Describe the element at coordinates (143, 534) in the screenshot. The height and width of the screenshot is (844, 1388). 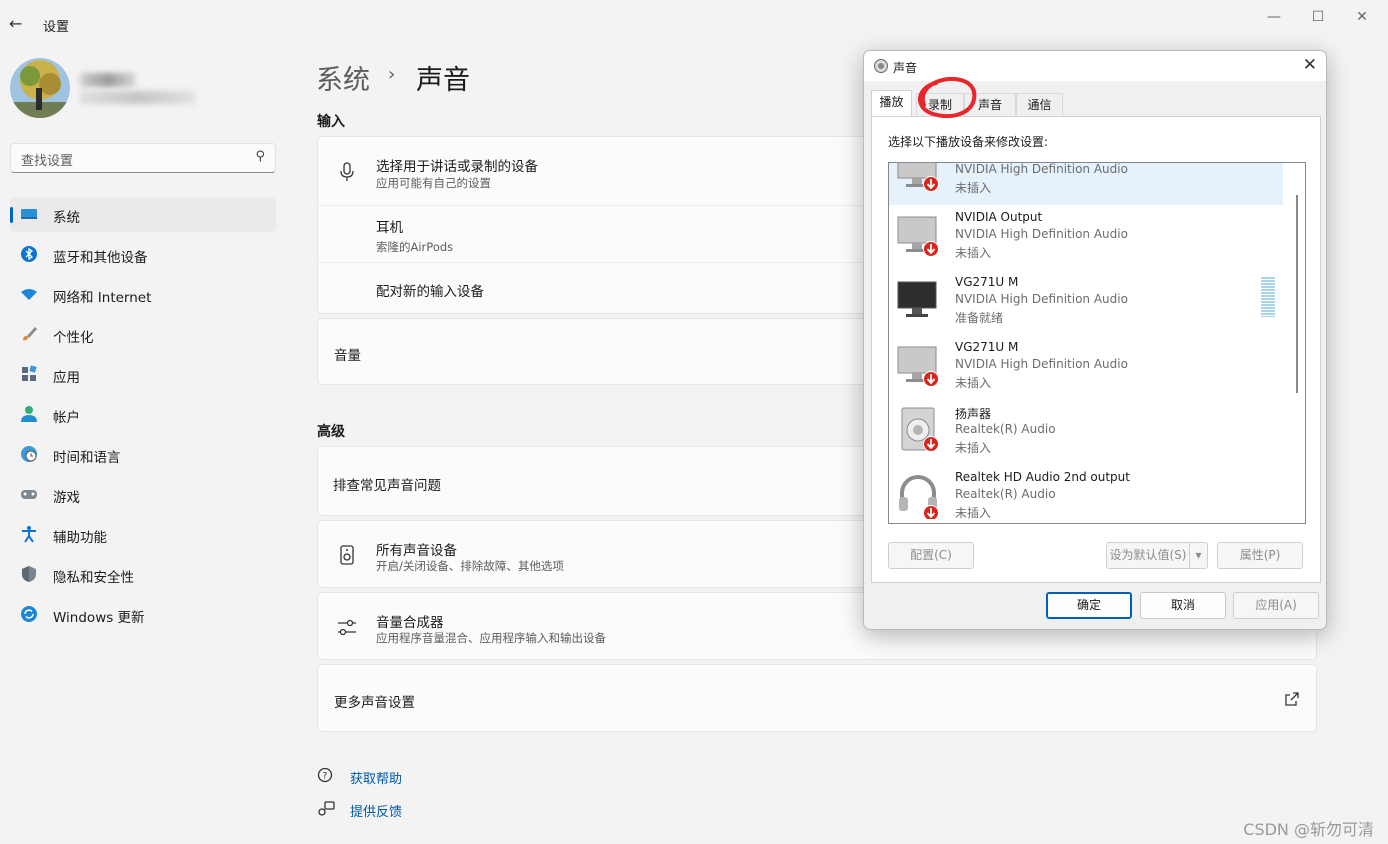
I see `sidebar-item-accessibility: 辅助功能` at that location.